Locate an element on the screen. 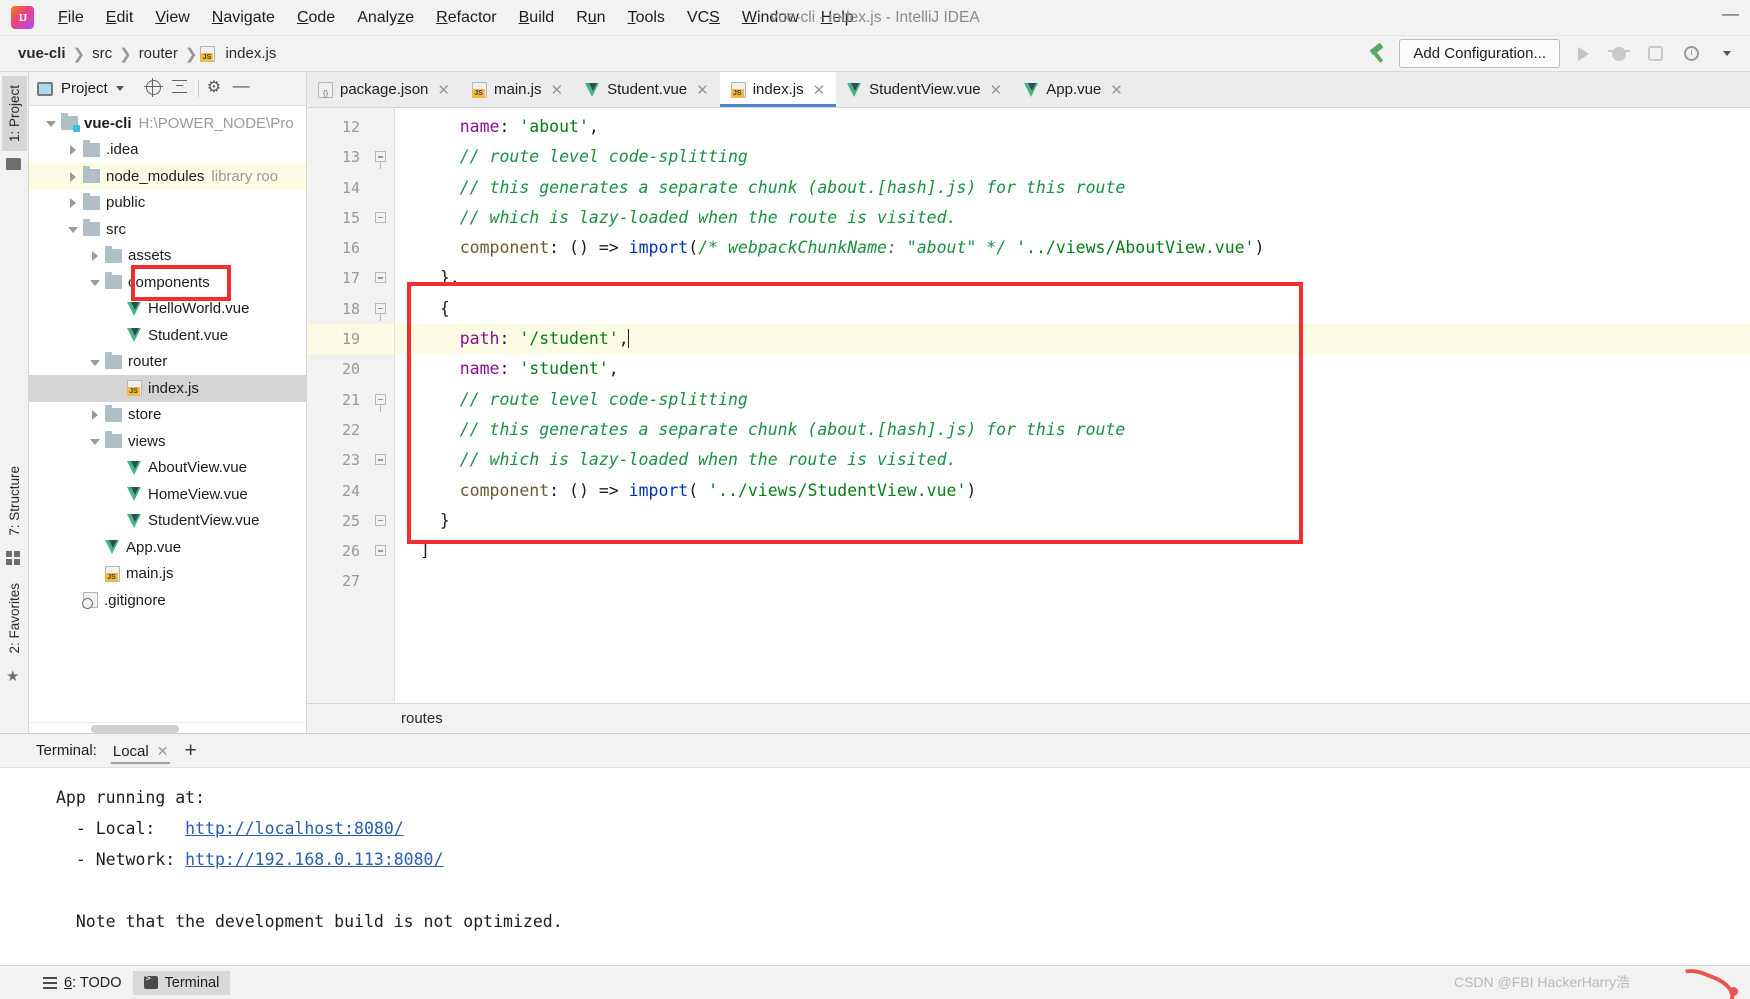 This screenshot has height=999, width=1750. menu-item-help: Help is located at coordinates (837, 18).